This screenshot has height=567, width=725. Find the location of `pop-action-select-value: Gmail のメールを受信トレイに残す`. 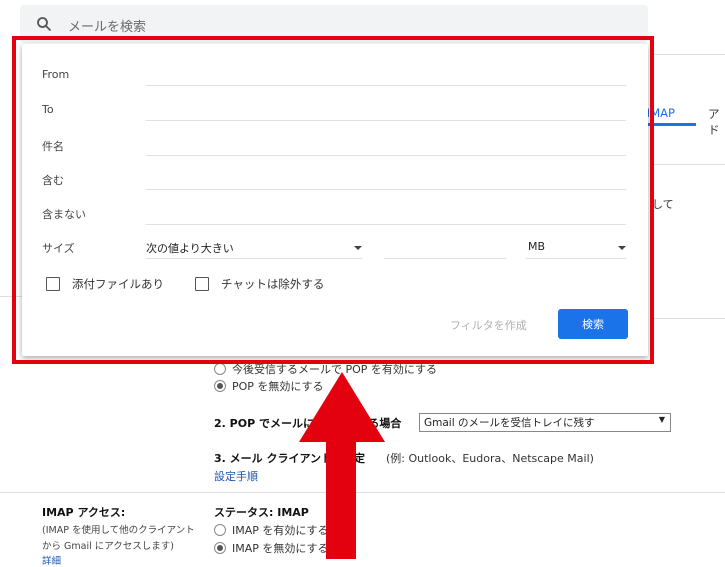

pop-action-select-value: Gmail のメールを受信トレイに残す is located at coordinates (509, 423).